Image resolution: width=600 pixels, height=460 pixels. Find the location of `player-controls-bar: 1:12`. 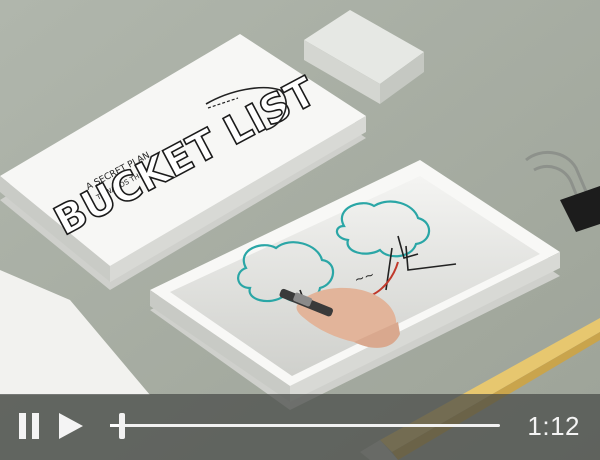

player-controls-bar: 1:12 is located at coordinates (300, 427).